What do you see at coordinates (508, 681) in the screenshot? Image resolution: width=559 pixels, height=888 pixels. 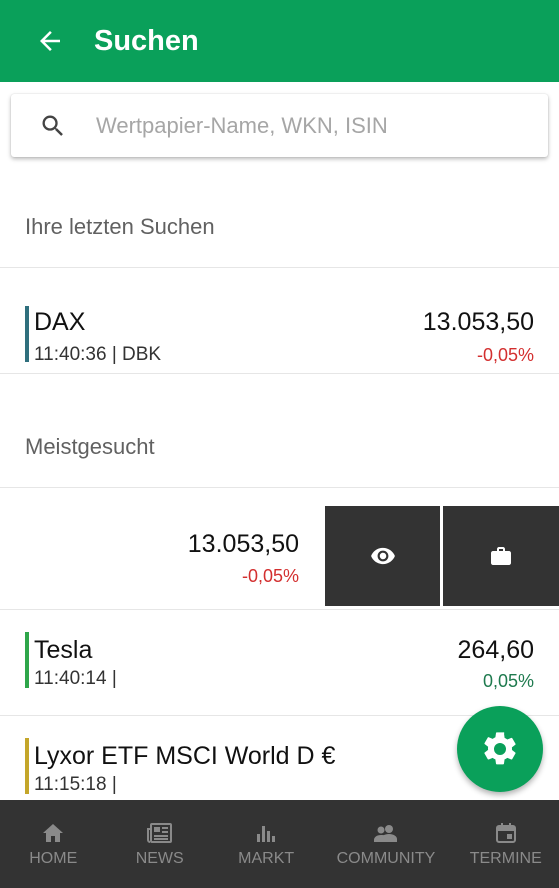 I see `instrument-change: 0,05%` at bounding box center [508, 681].